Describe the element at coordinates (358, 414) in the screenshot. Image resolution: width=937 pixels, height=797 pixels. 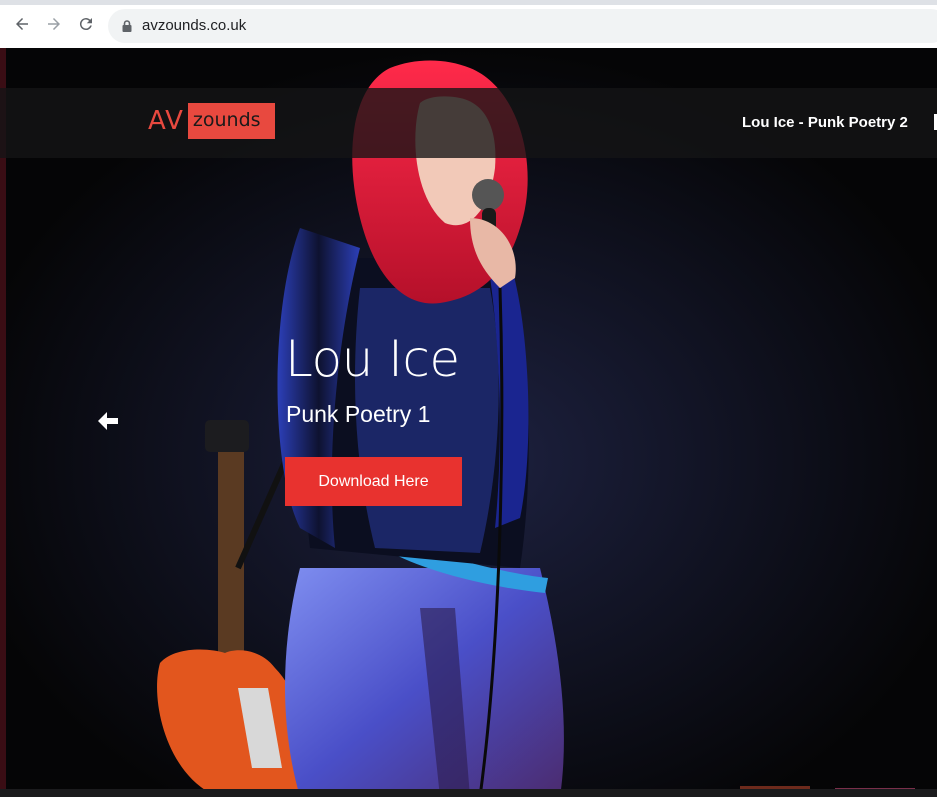
I see `hero-subtitle: Punk Poetry 1` at that location.